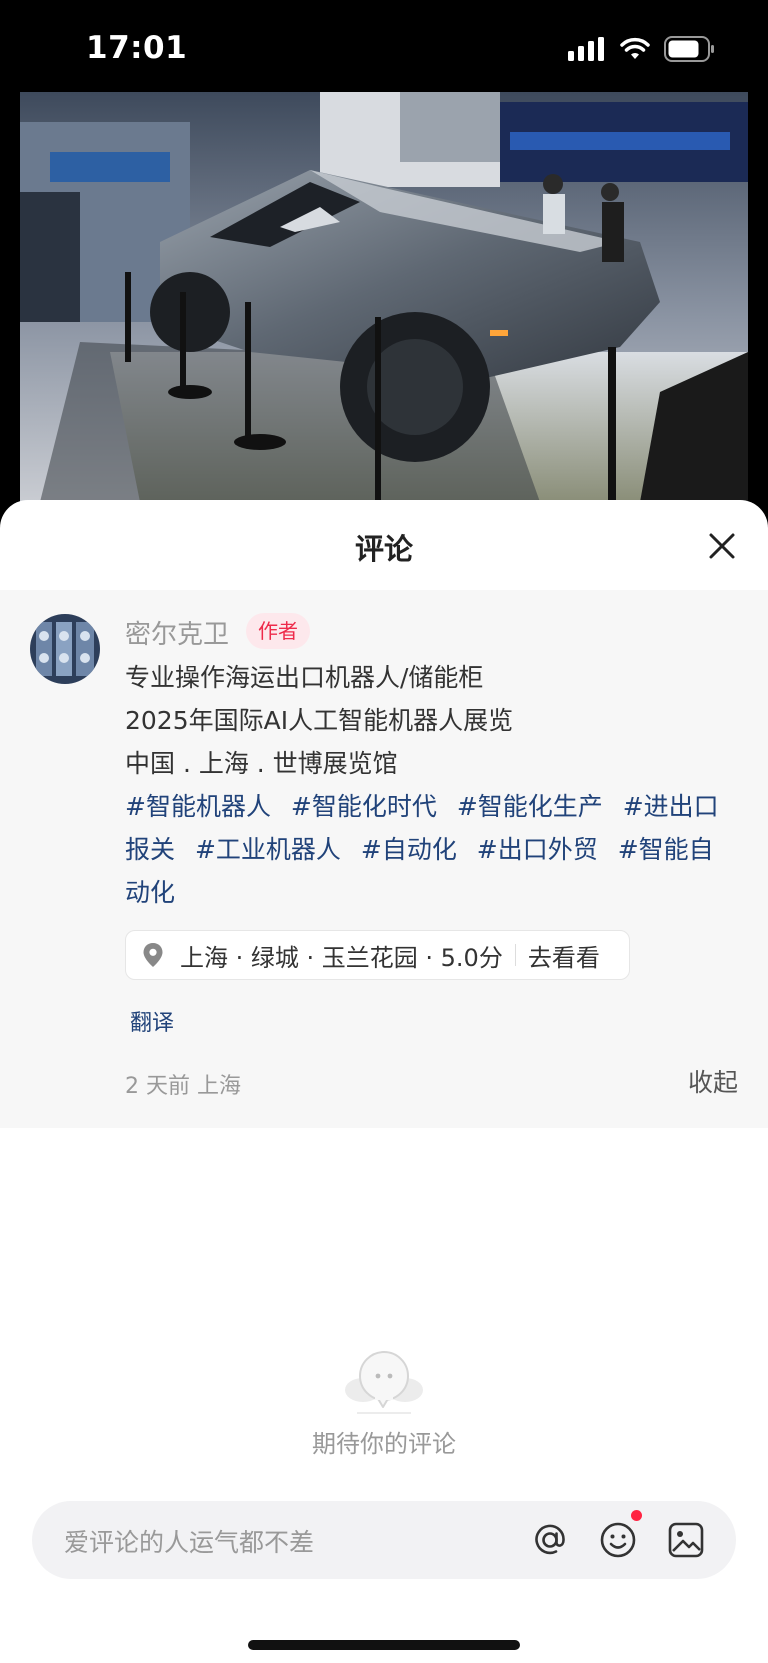 Image resolution: width=768 pixels, height=1663 pixels. Describe the element at coordinates (384, 1444) in the screenshot. I see `empty-text: 期待你的评论` at that location.